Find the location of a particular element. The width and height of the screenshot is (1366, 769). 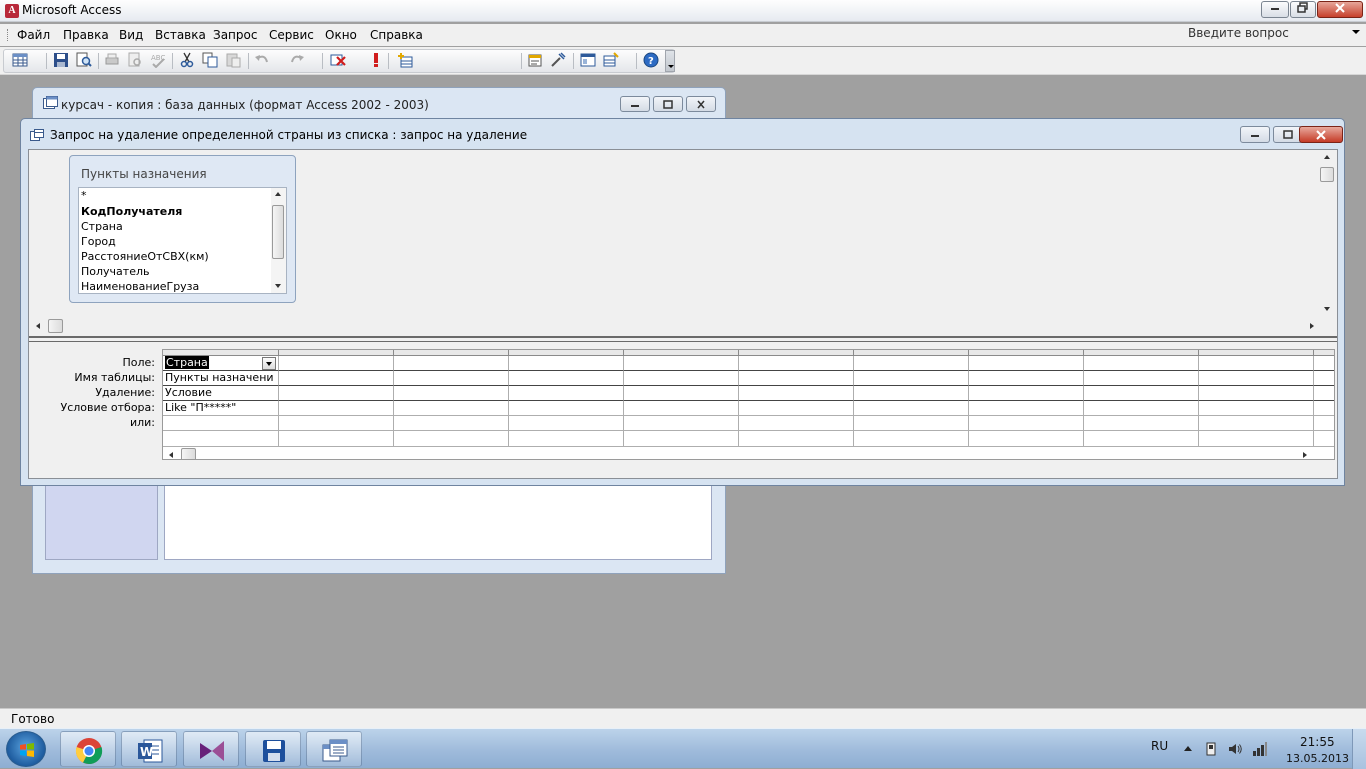

show-table-icon is located at coordinates (405, 60).